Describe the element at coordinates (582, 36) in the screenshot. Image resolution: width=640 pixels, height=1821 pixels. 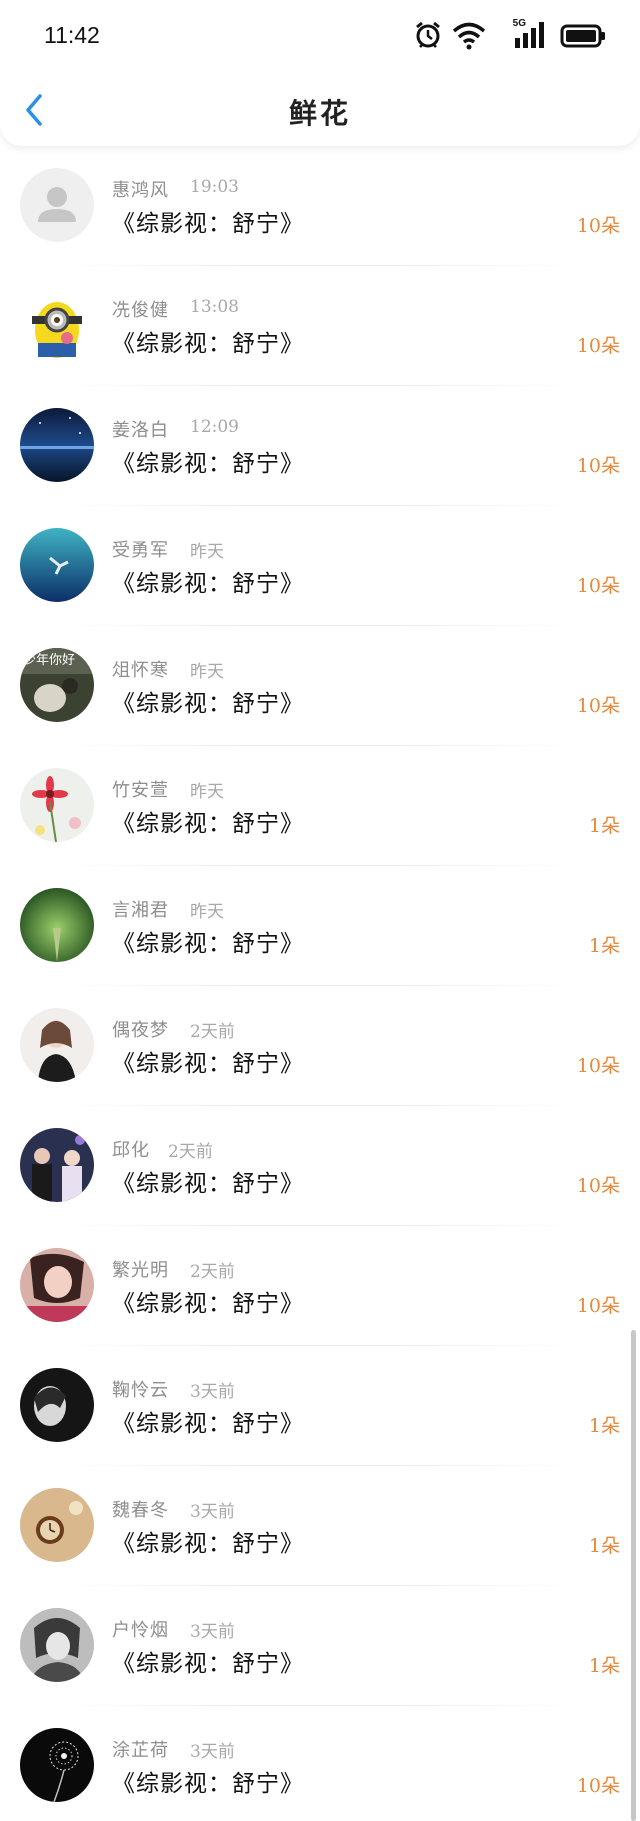
I see `battery-icon` at that location.